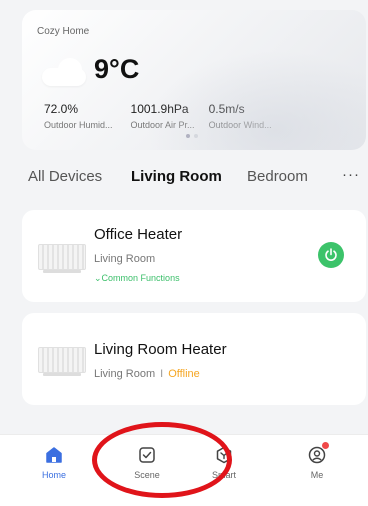  Describe the element at coordinates (65, 176) in the screenshot. I see `tab-all-devices: All Devices` at that location.